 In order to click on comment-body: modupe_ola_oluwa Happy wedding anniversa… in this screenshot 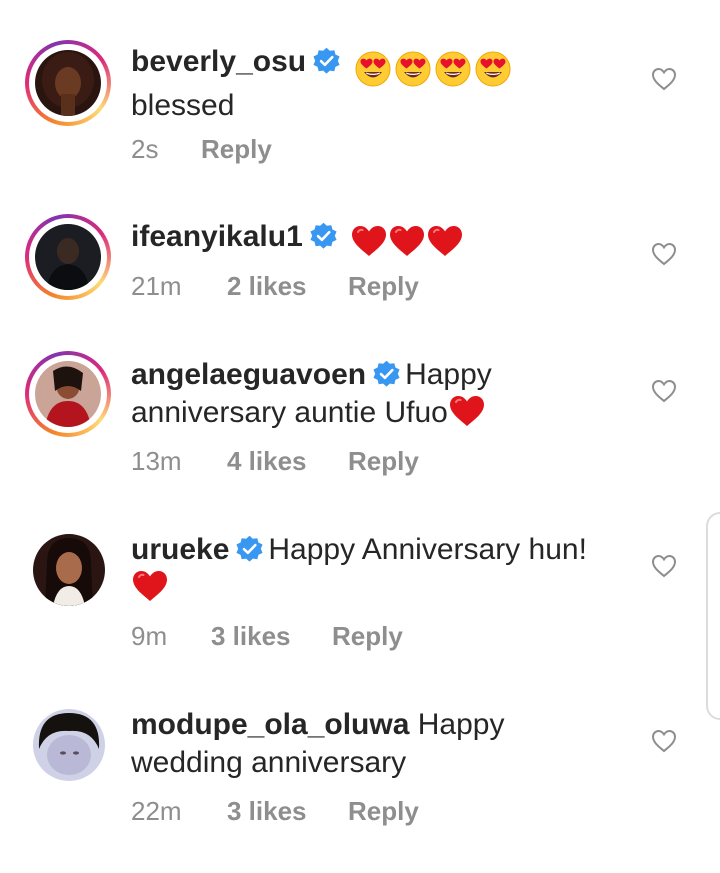, I will do `click(386, 744)`.